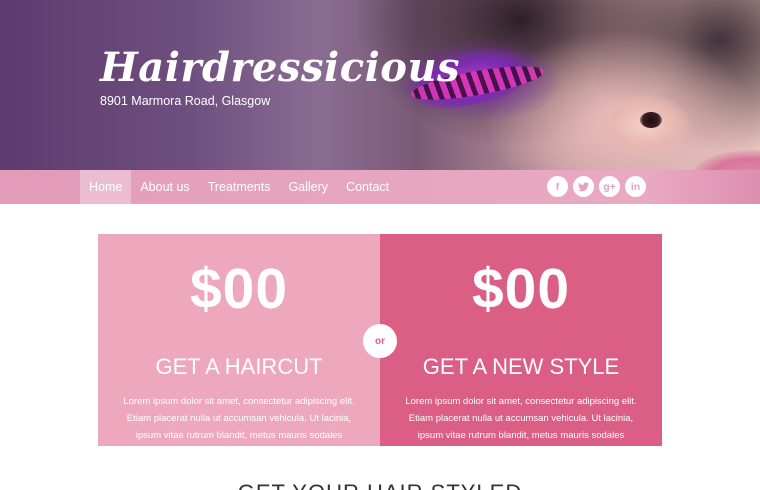  Describe the element at coordinates (557, 186) in the screenshot. I see `facebook-icon: f` at that location.